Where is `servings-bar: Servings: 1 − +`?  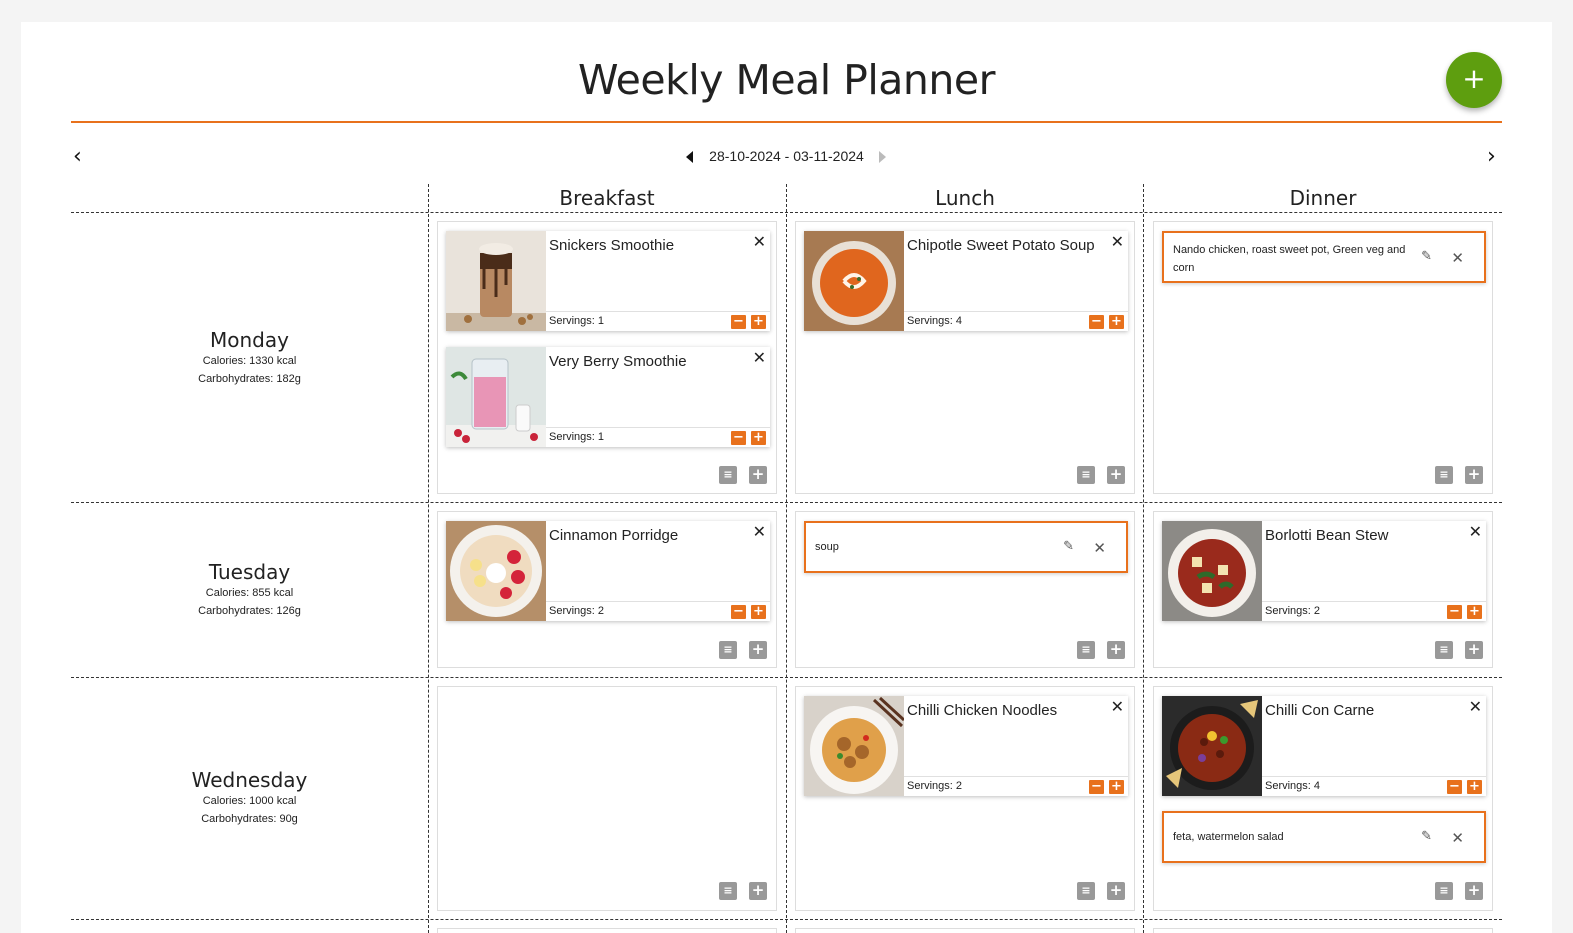
servings-bar: Servings: 1 − + is located at coordinates (658, 437).